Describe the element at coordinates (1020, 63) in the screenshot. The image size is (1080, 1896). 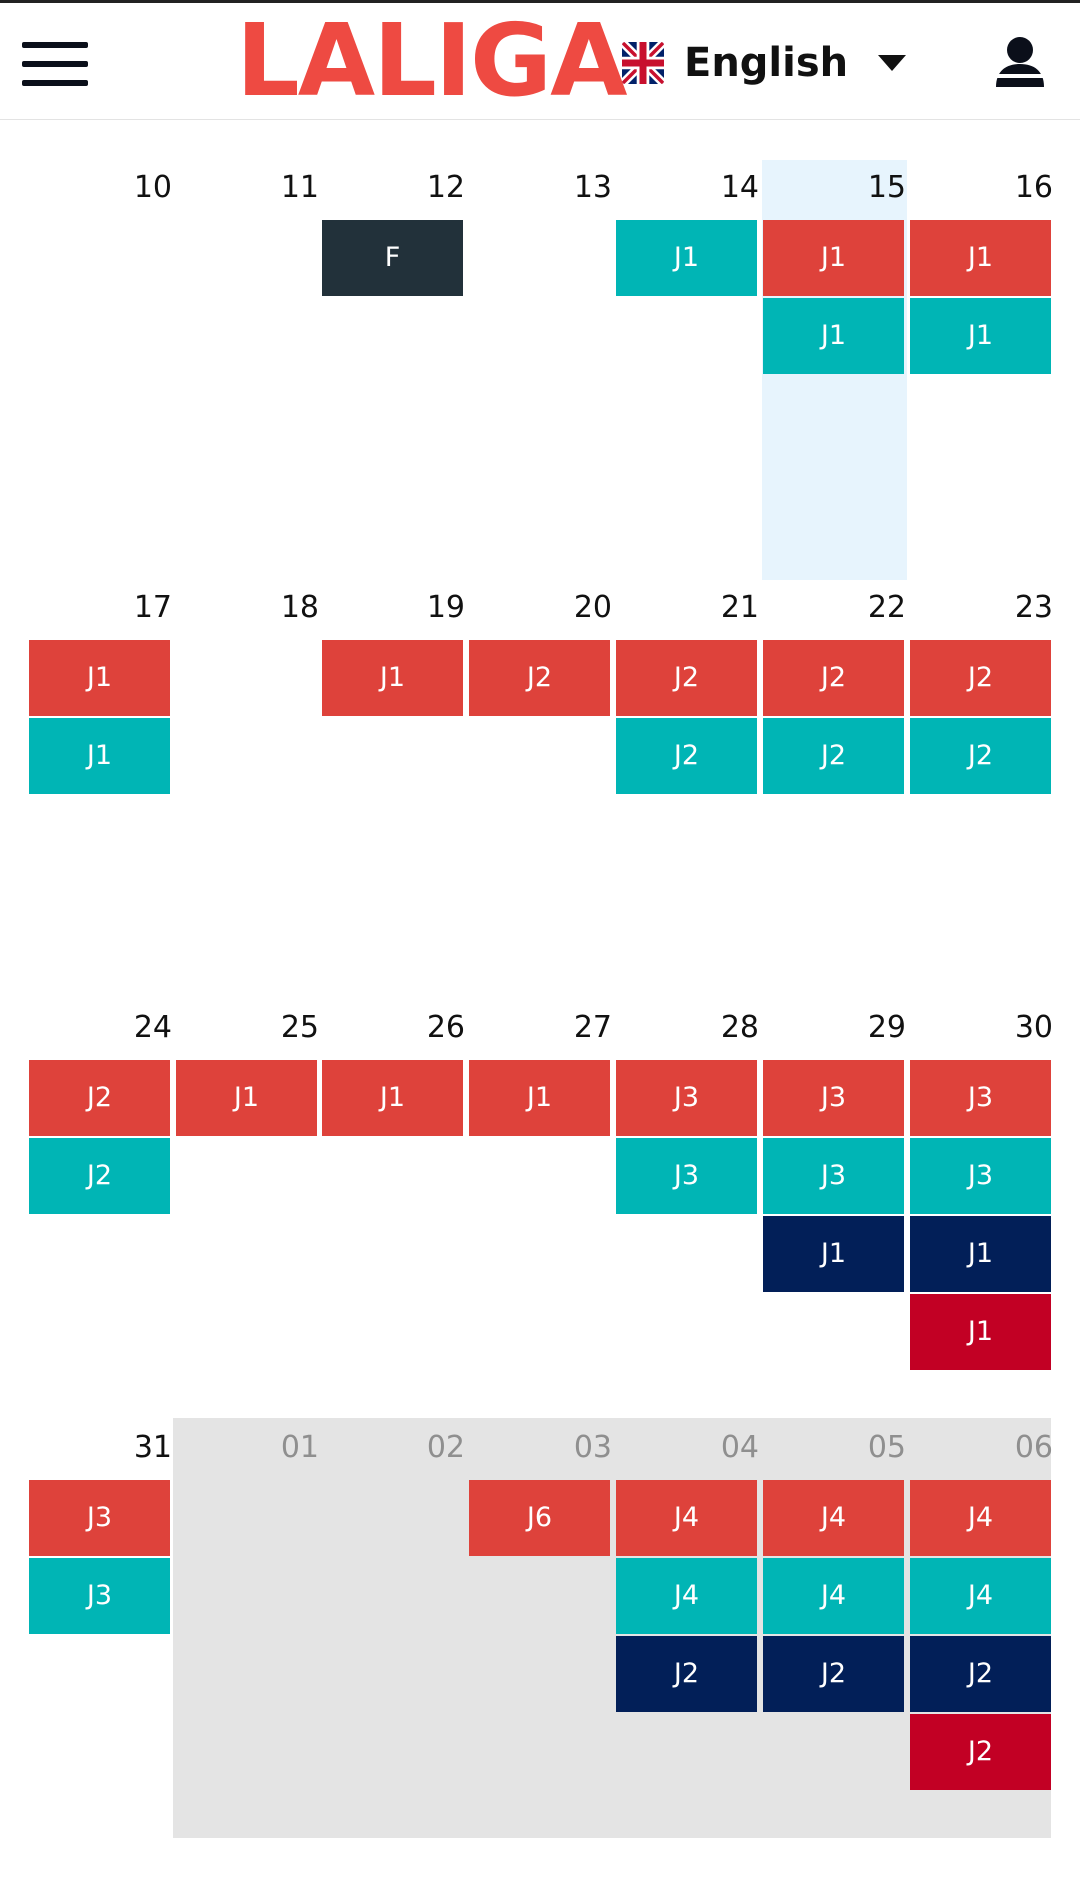
I see `user-account-icon` at that location.